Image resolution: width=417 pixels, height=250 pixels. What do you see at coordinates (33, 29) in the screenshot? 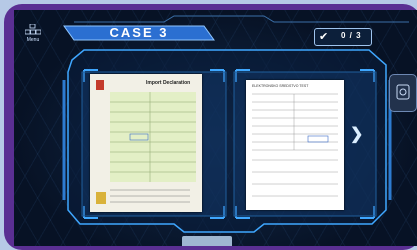
I see `menu-grid-icon` at bounding box center [33, 29].